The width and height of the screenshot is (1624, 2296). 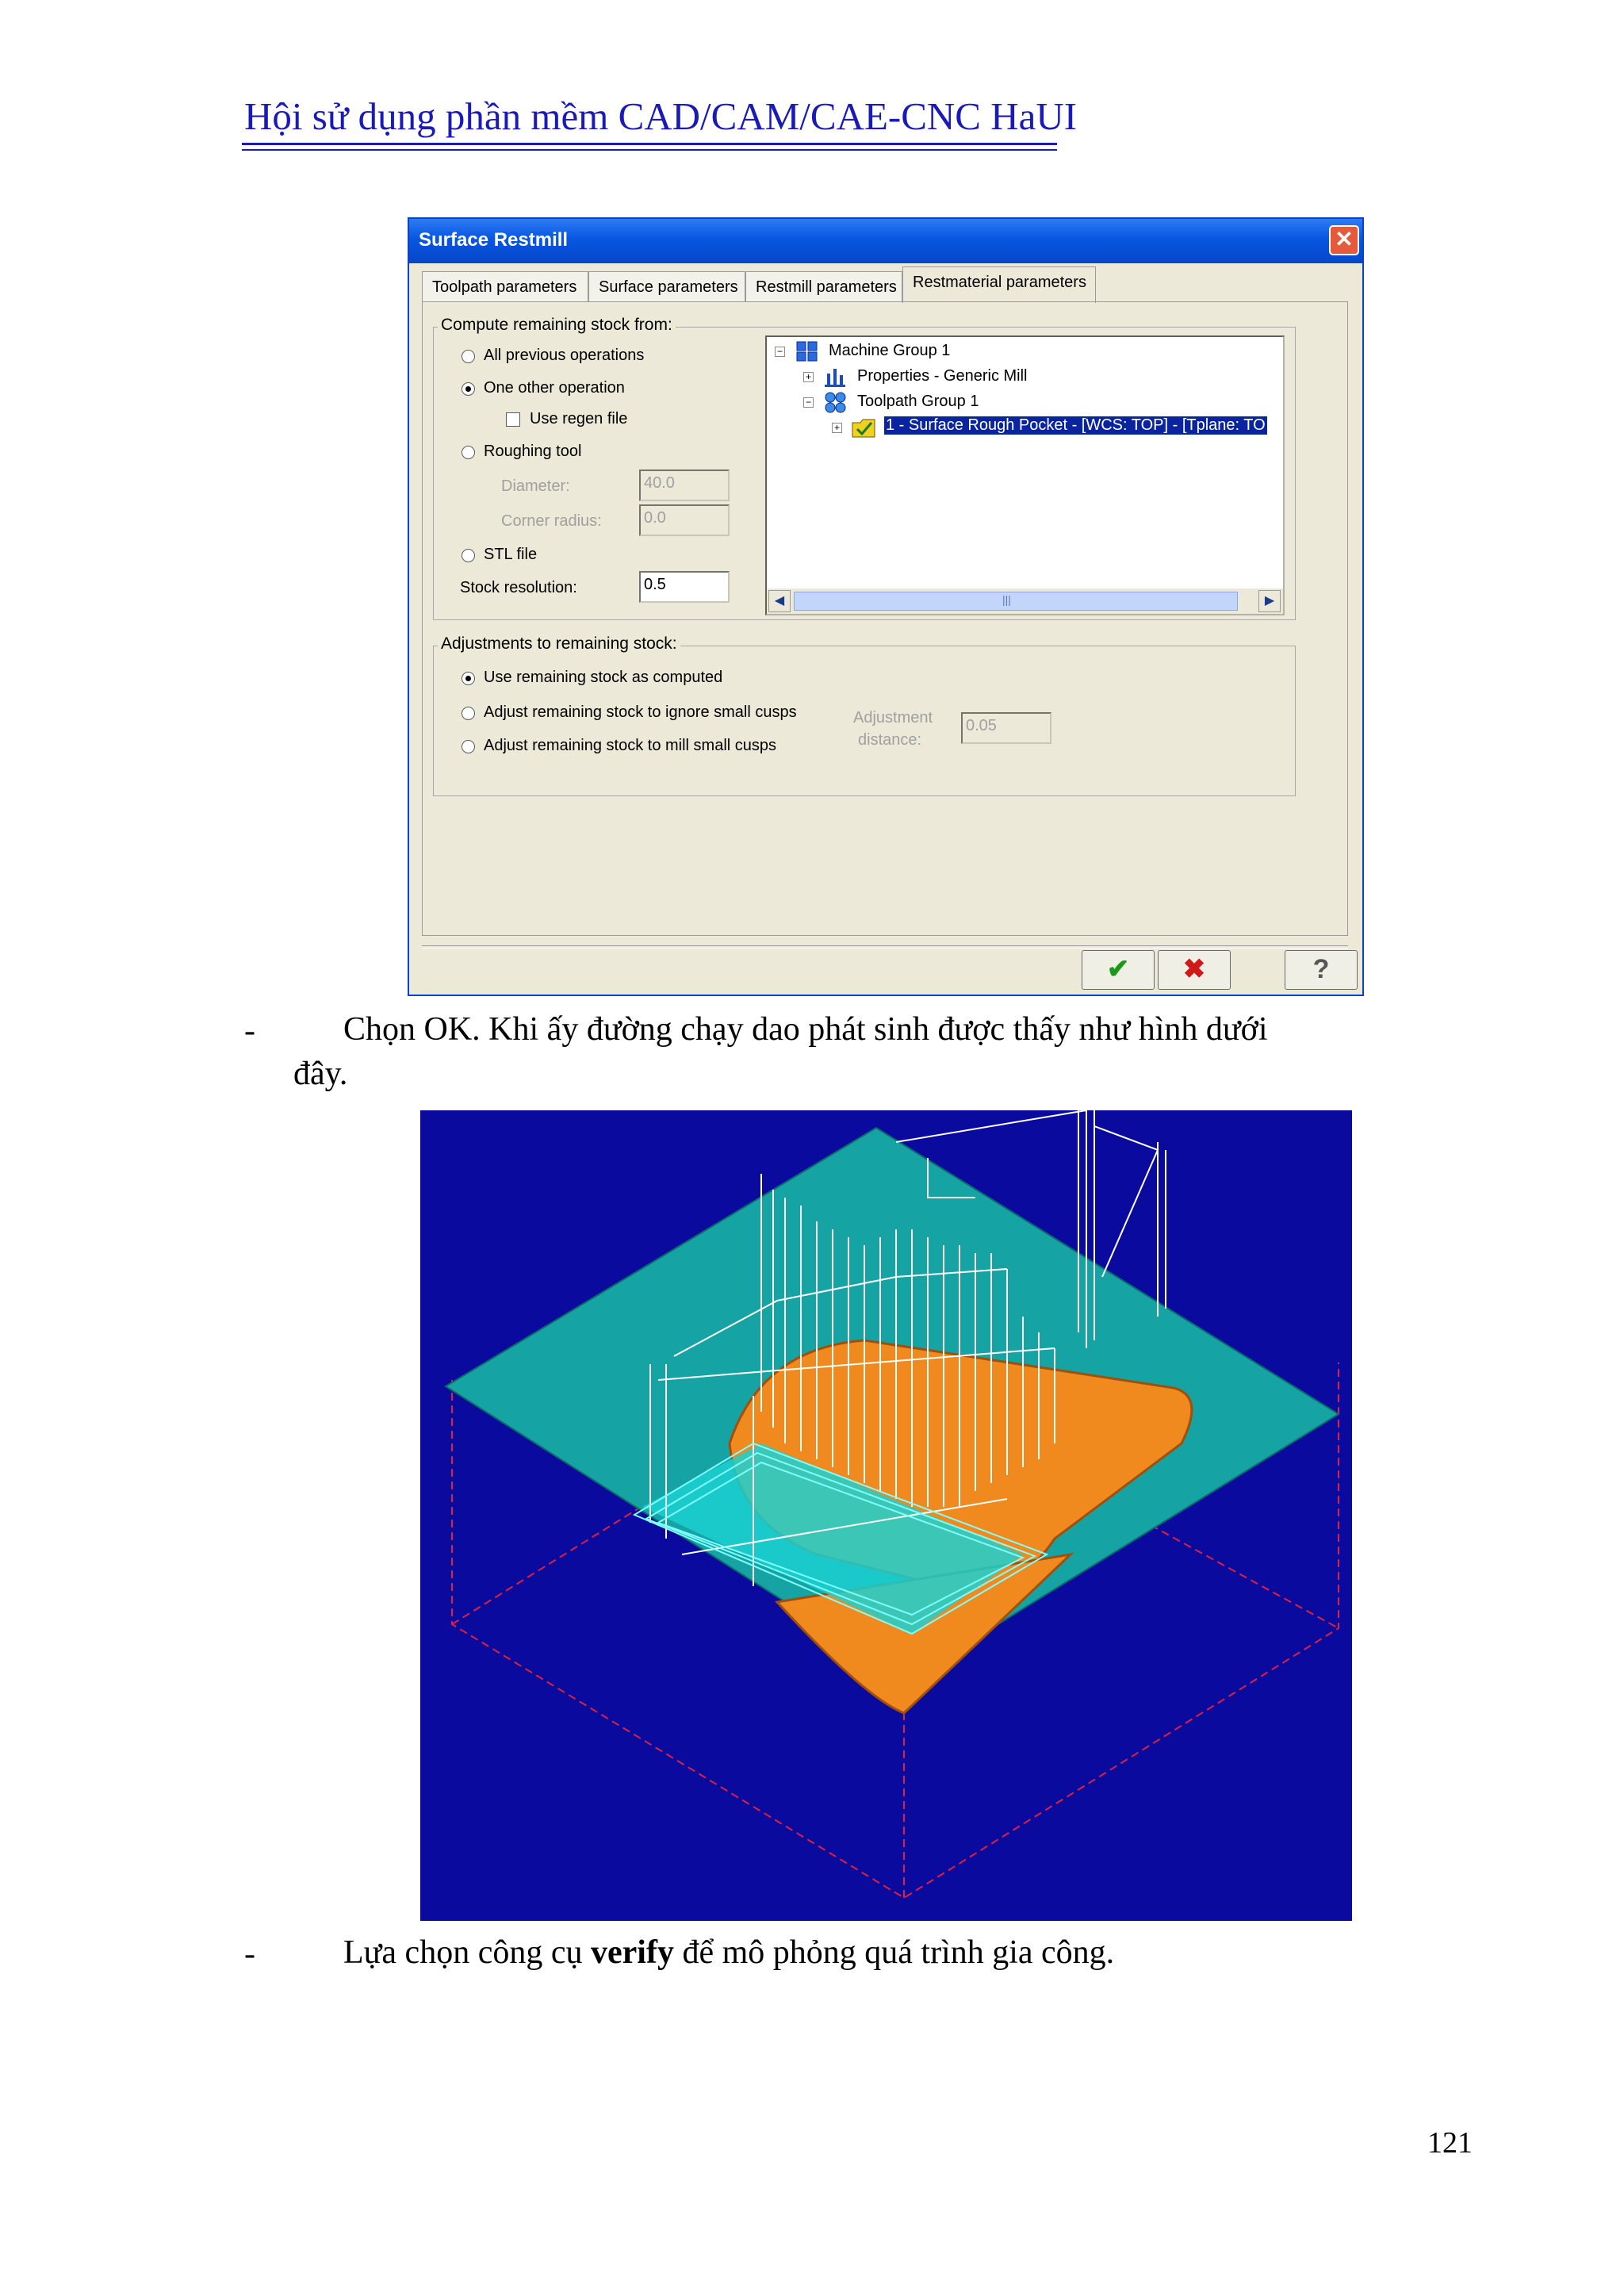 What do you see at coordinates (1269, 601) in the screenshot?
I see `scroll-right-icon: ▶` at bounding box center [1269, 601].